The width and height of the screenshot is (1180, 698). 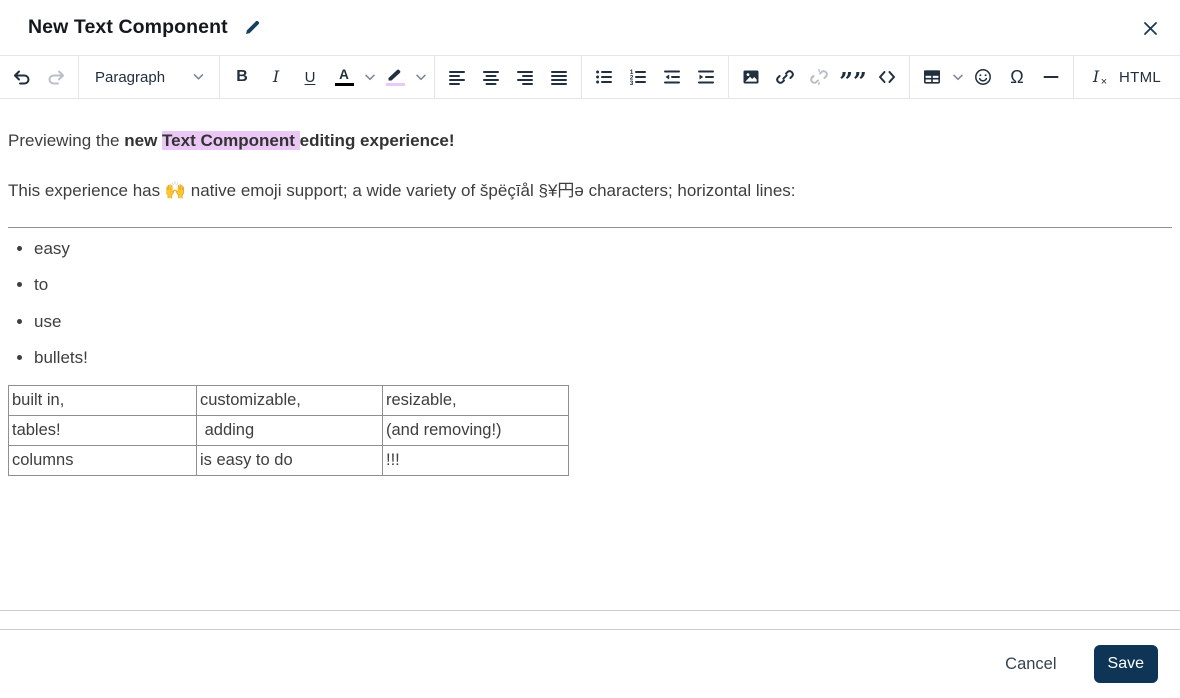 What do you see at coordinates (983, 77) in the screenshot?
I see `emoji-button` at bounding box center [983, 77].